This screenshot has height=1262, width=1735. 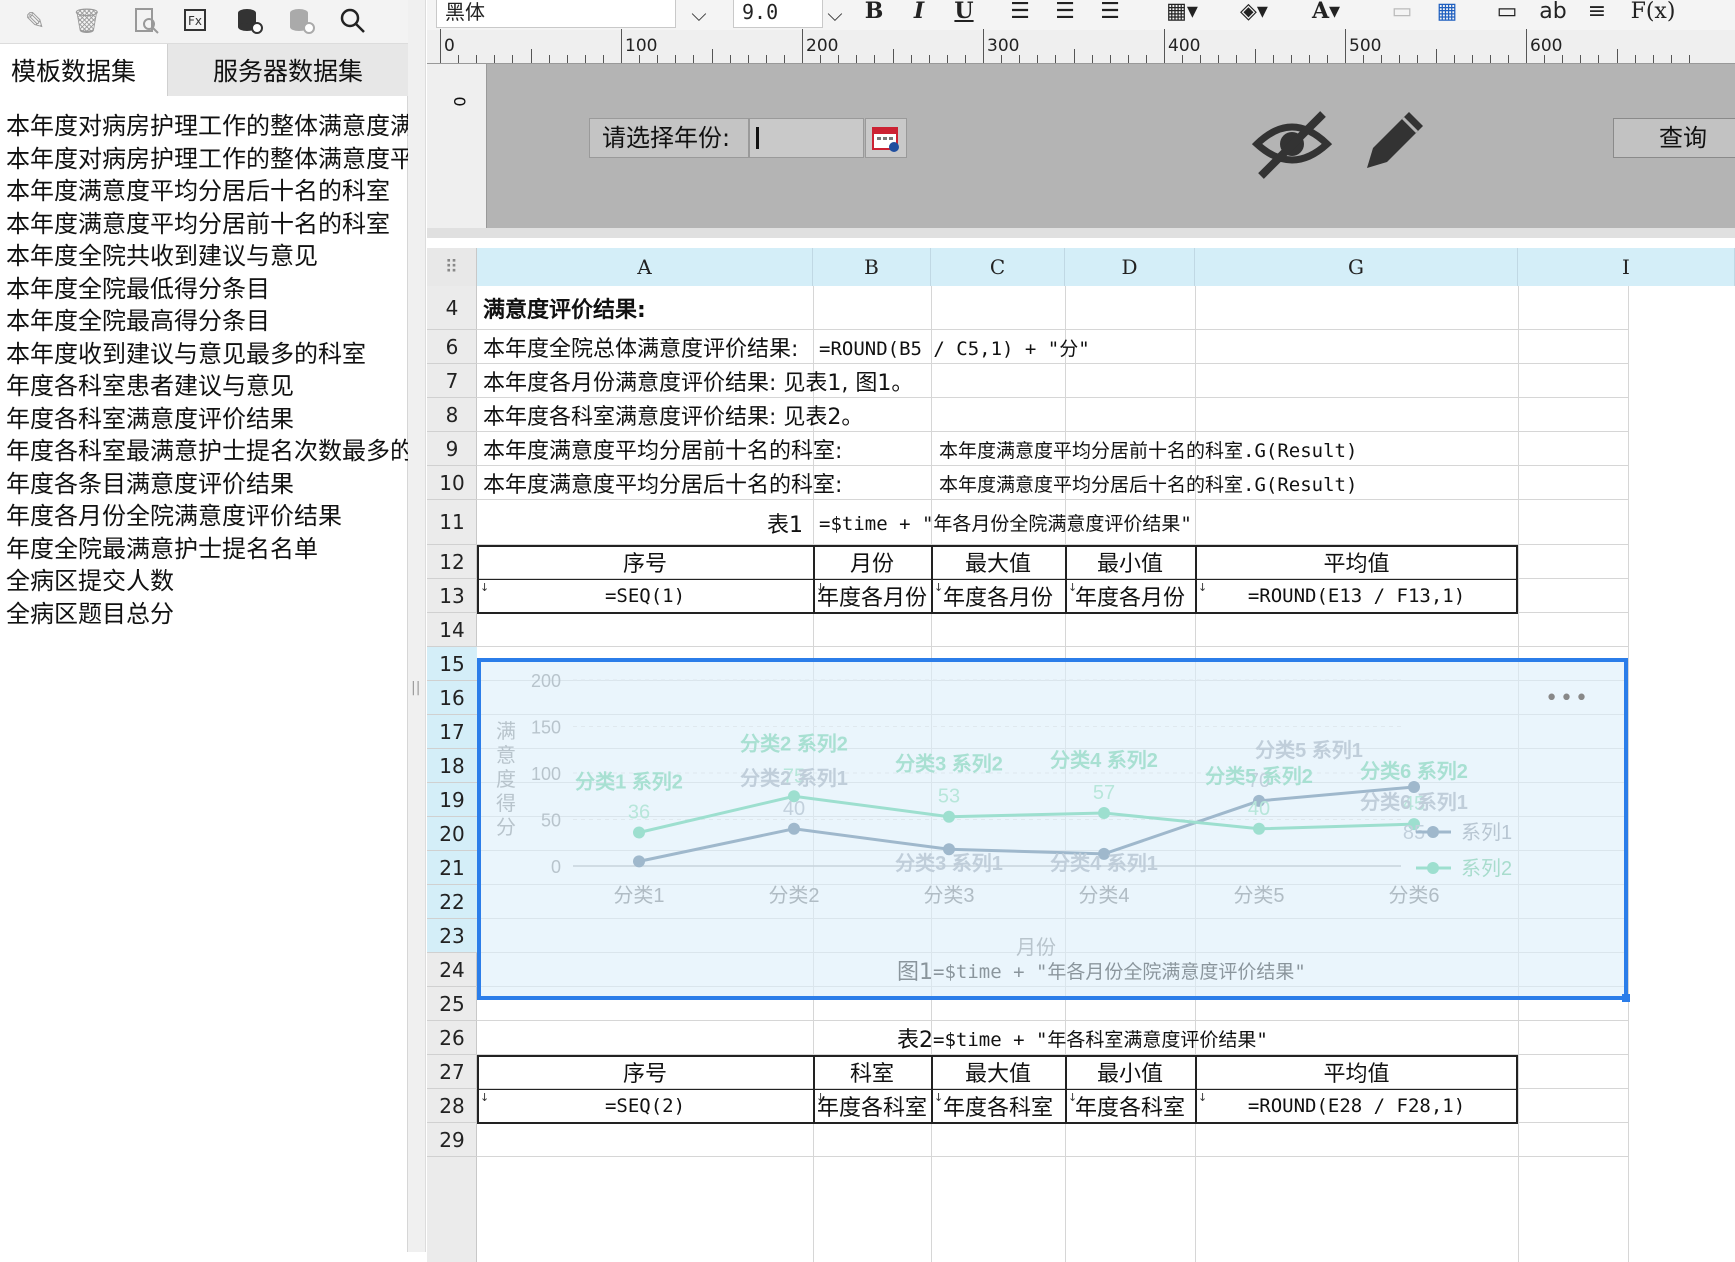 I want to click on table-caption-formula: =$time + "年各月份全院满意度评价结果", so click(x=1169, y=522).